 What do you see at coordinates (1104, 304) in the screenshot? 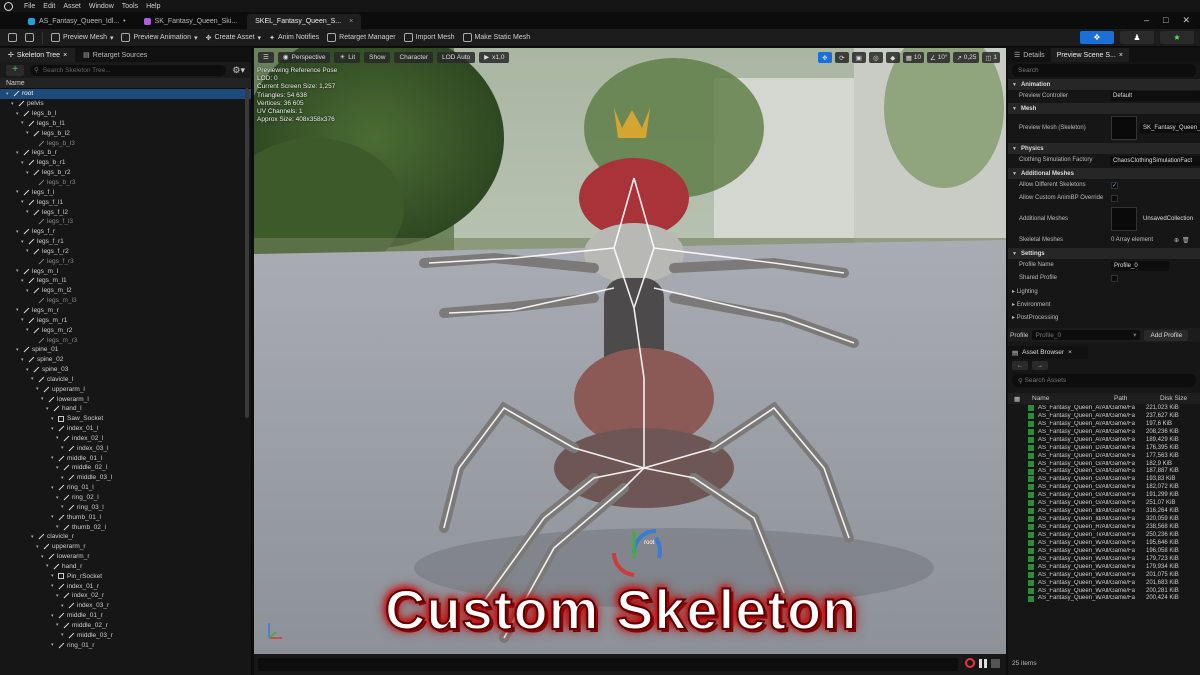
I see `subsection-environment: ▸ Environment` at bounding box center [1104, 304].